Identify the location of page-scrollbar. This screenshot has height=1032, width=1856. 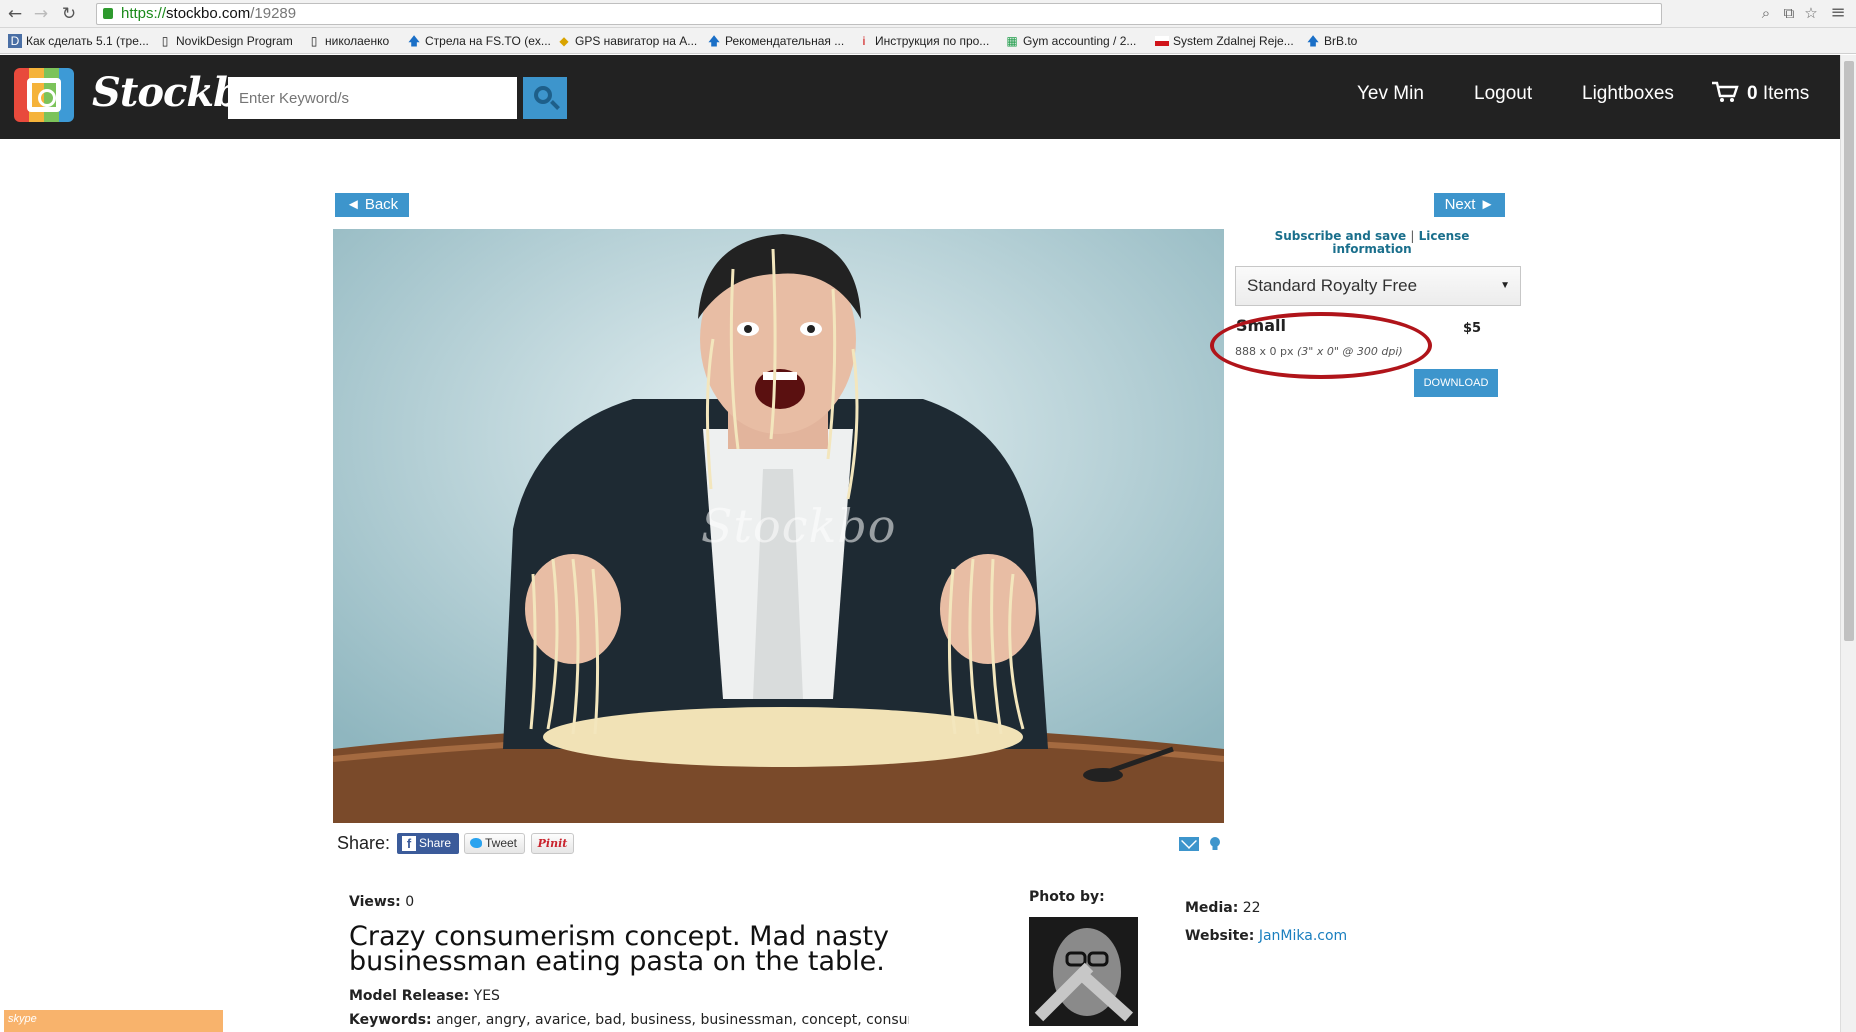
(1848, 543).